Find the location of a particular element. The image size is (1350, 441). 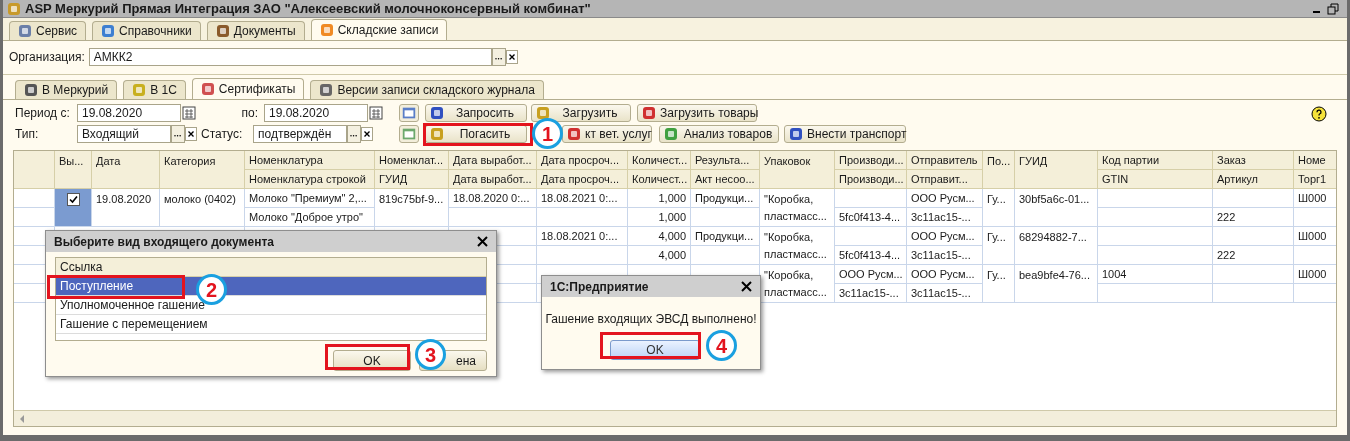

restore-icon is located at coordinates (1333, 8).